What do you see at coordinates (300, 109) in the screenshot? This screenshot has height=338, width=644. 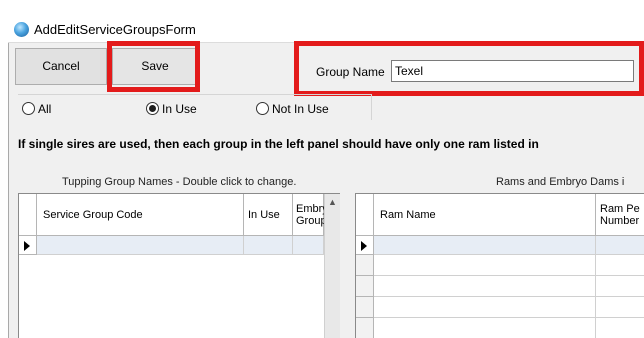 I see `radio-not-in-use-label: Not In Use` at bounding box center [300, 109].